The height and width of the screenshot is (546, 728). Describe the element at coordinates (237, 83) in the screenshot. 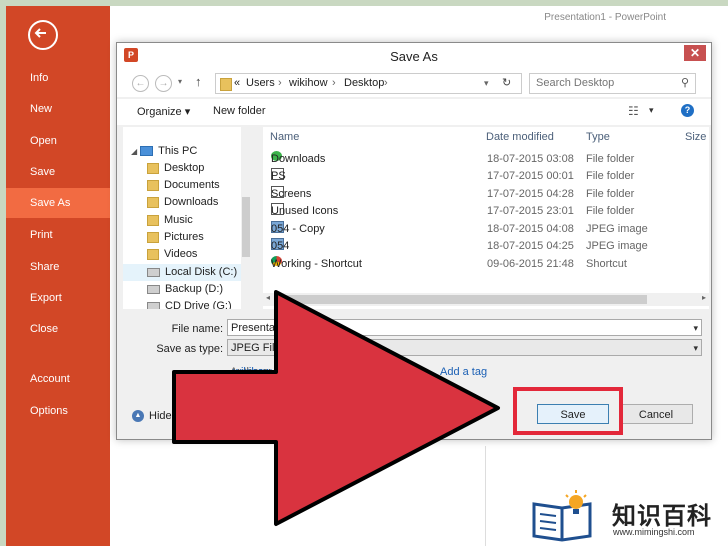

I see `address-prefix: «` at that location.